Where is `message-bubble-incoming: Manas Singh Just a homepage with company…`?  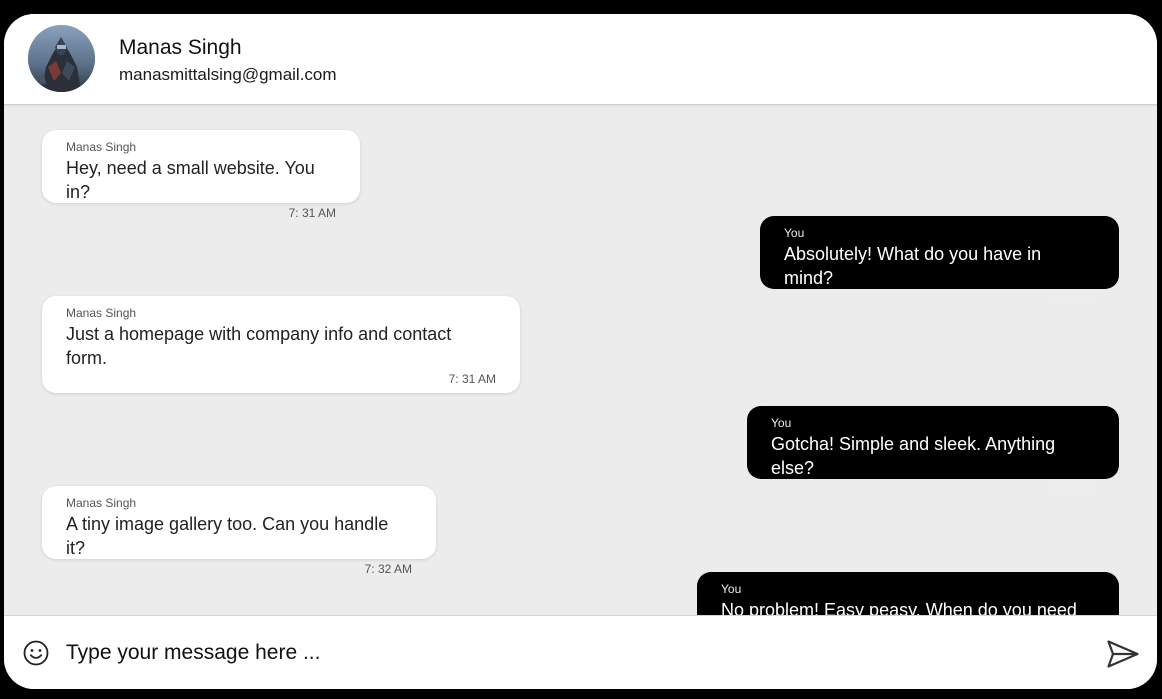 message-bubble-incoming: Manas Singh Just a homepage with company… is located at coordinates (281, 344).